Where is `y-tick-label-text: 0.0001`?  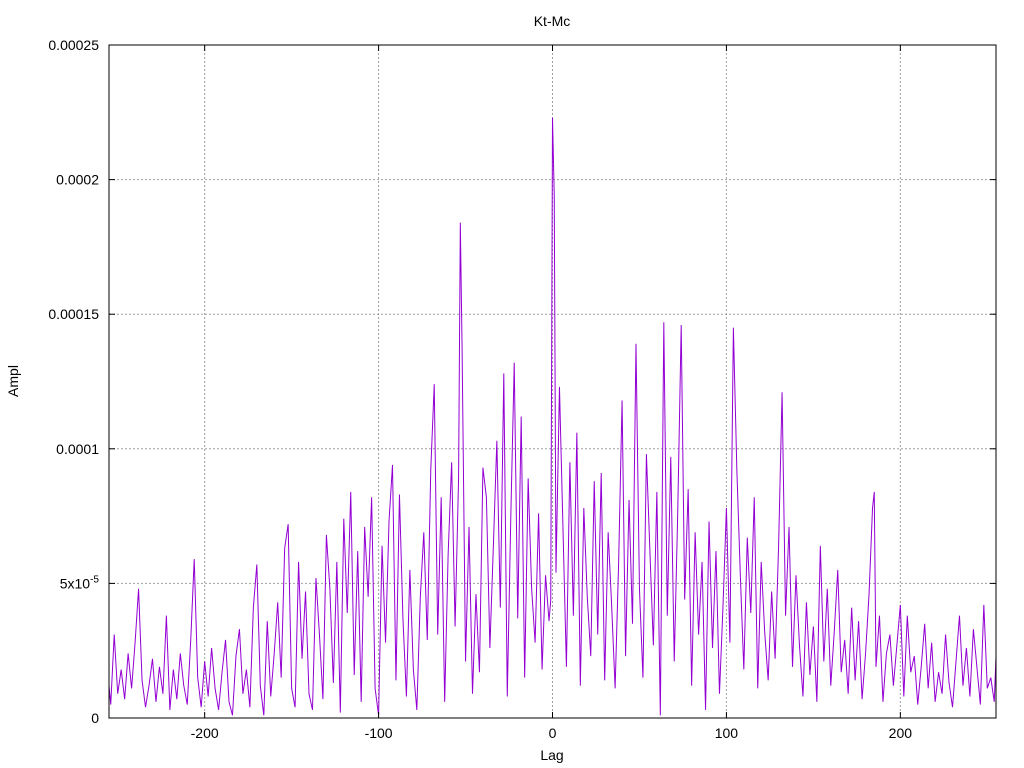 y-tick-label-text: 0.0001 is located at coordinates (77, 449).